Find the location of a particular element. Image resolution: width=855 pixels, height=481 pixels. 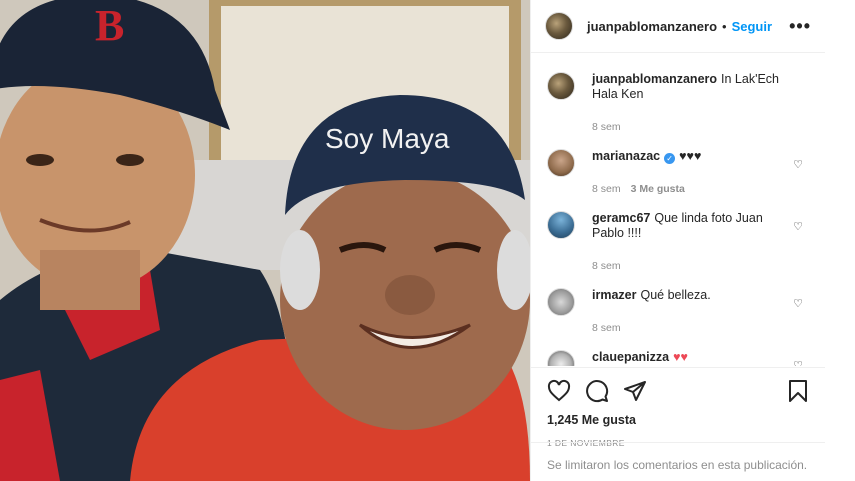

comment-username: clauepanizza is located at coordinates (630, 357).